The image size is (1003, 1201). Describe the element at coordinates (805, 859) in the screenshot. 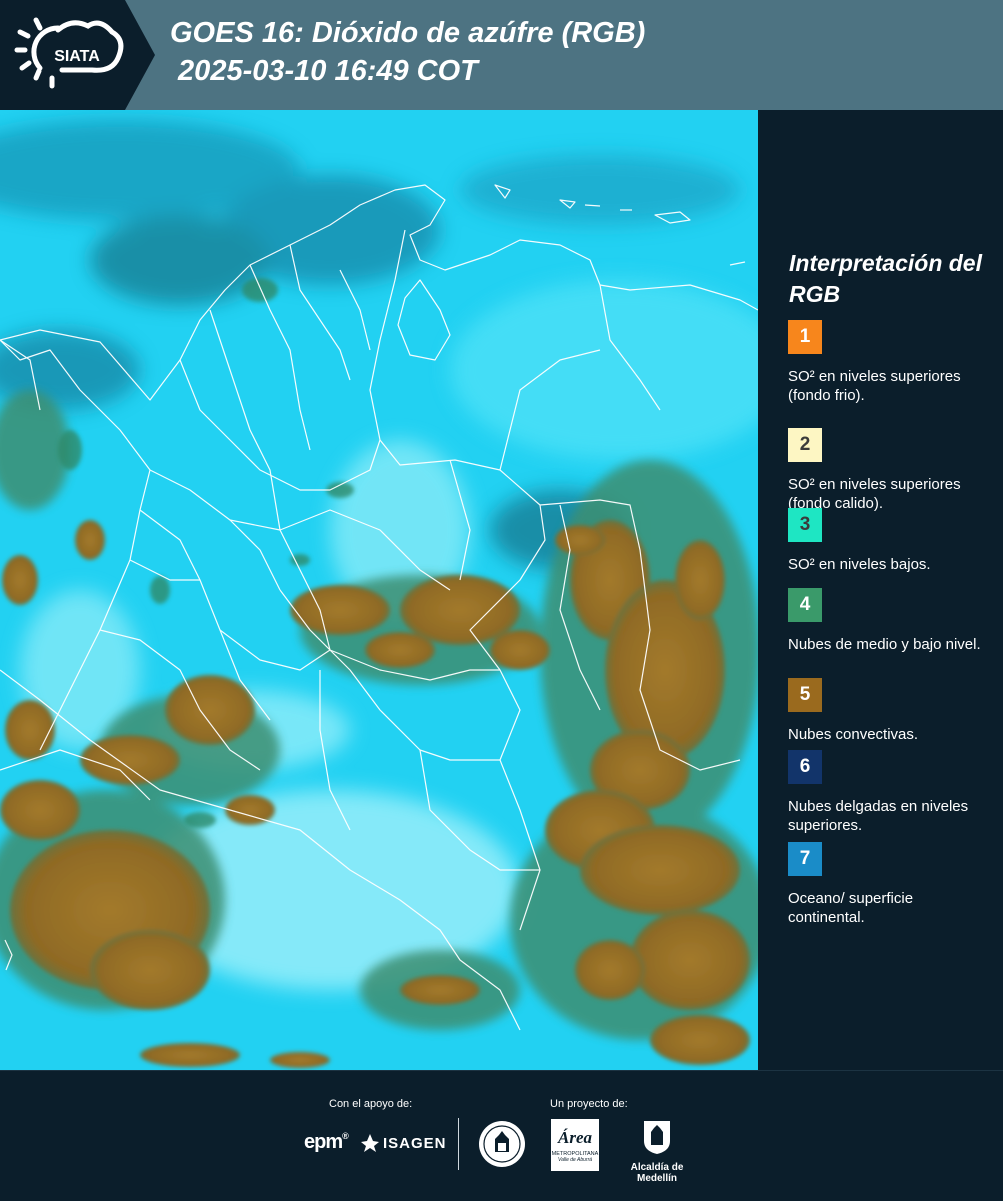

I see `legend-swatch-7: 7` at that location.